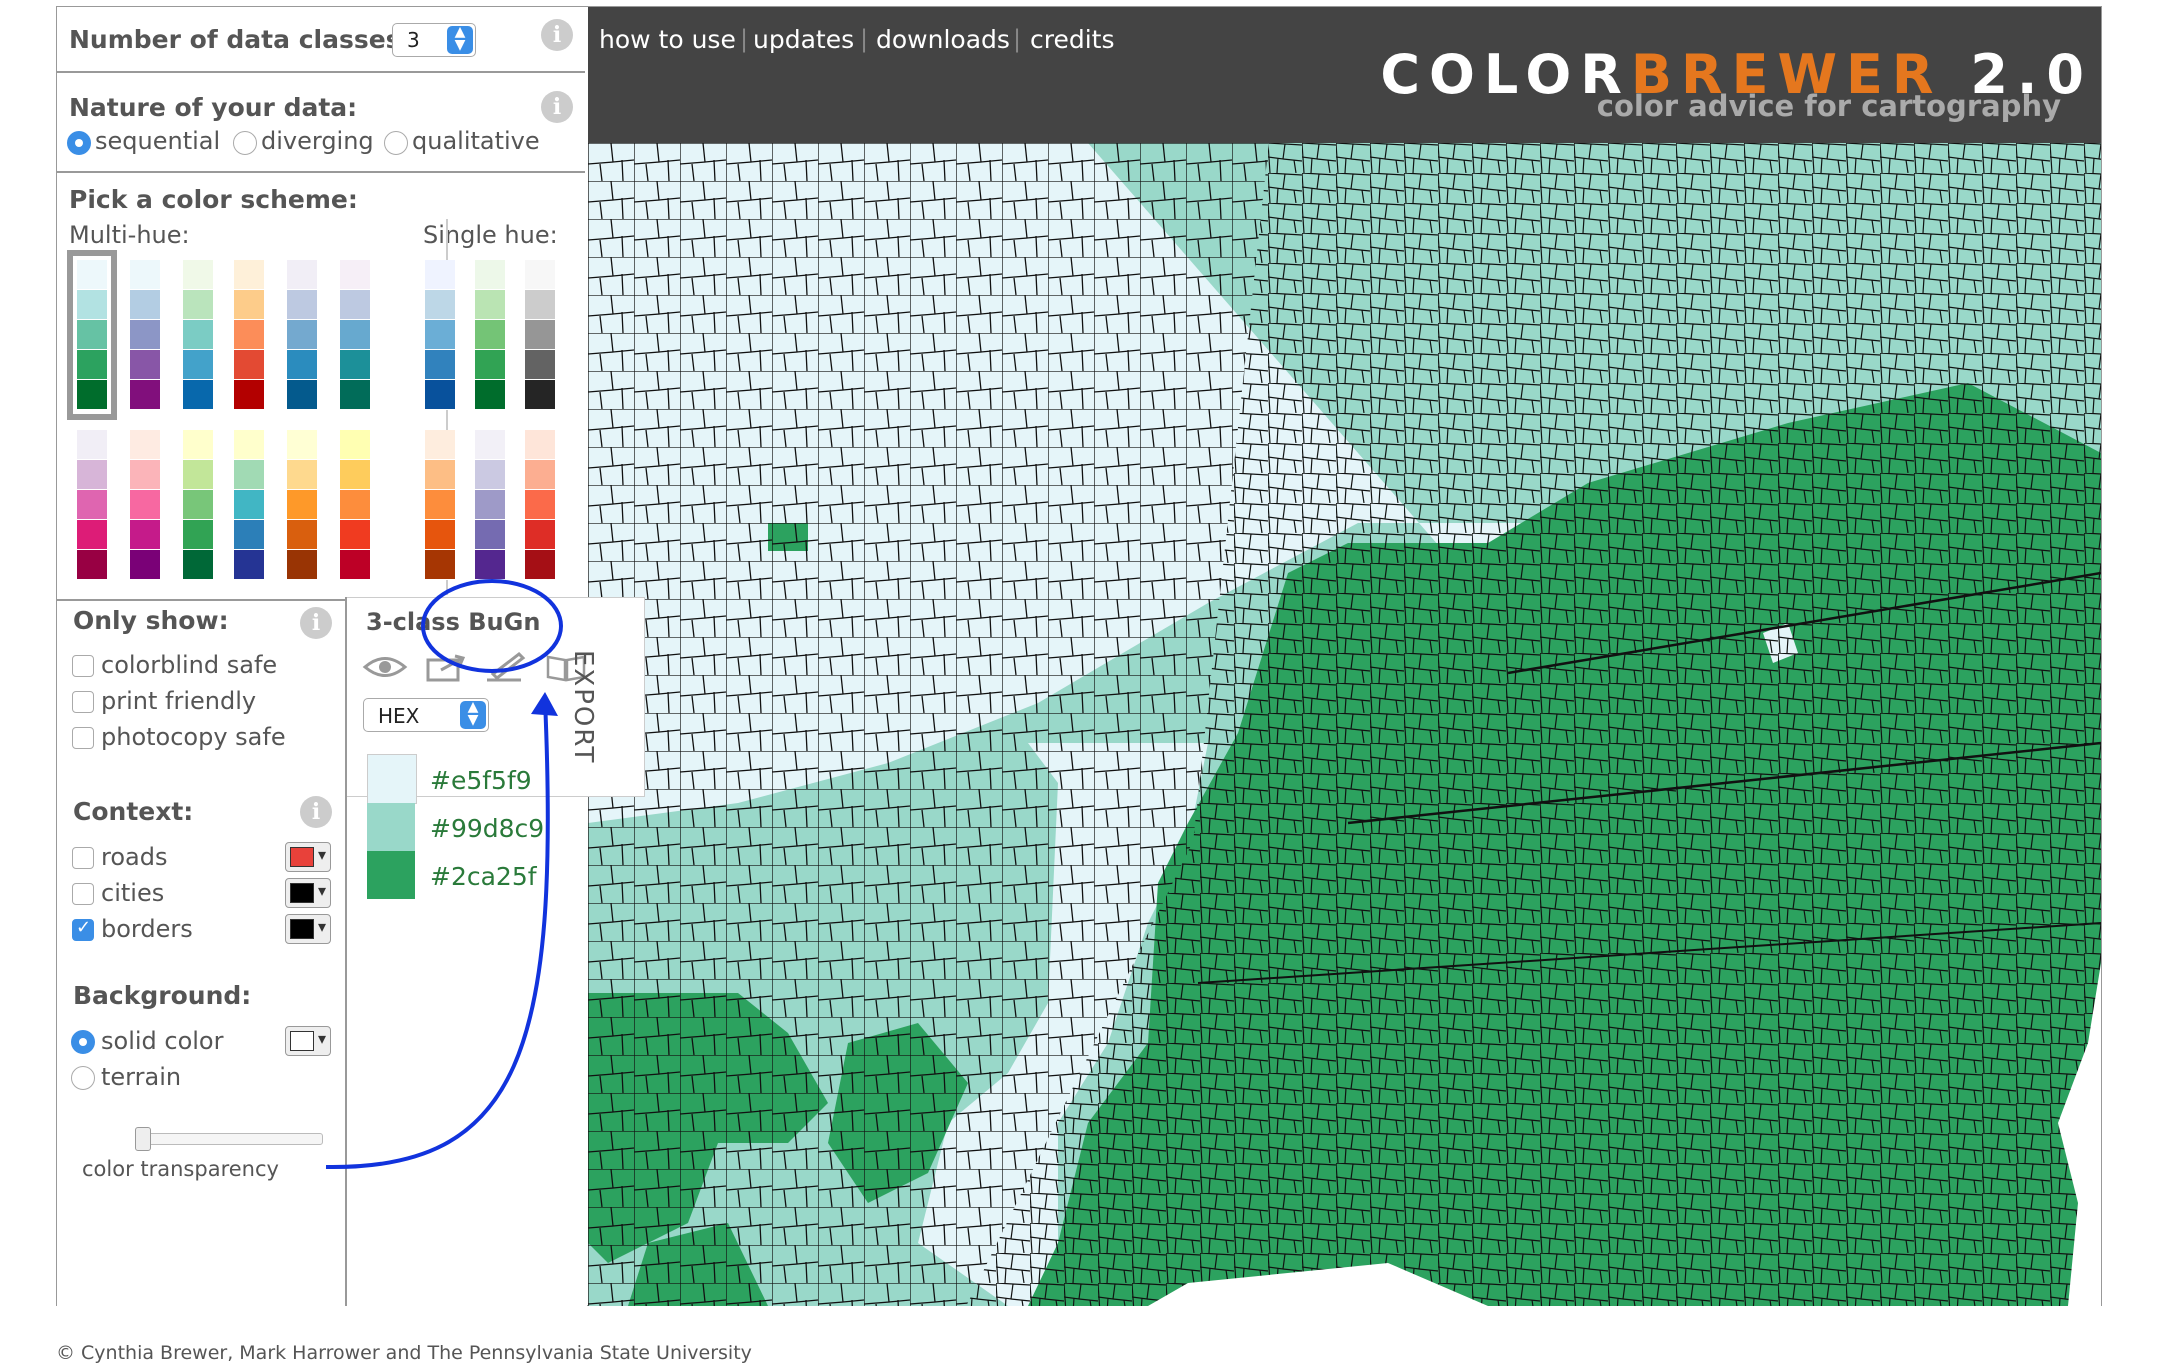  I want to click on nature-option-label: diverging, so click(317, 141).